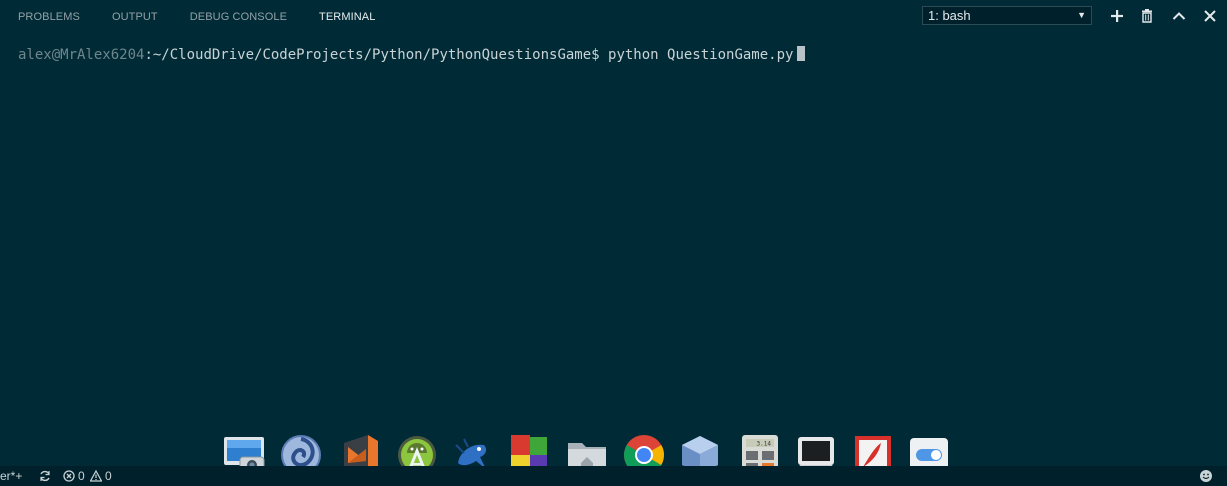  What do you see at coordinates (696, 55) in the screenshot?
I see `terminal-command: python QuestionGame.py` at bounding box center [696, 55].